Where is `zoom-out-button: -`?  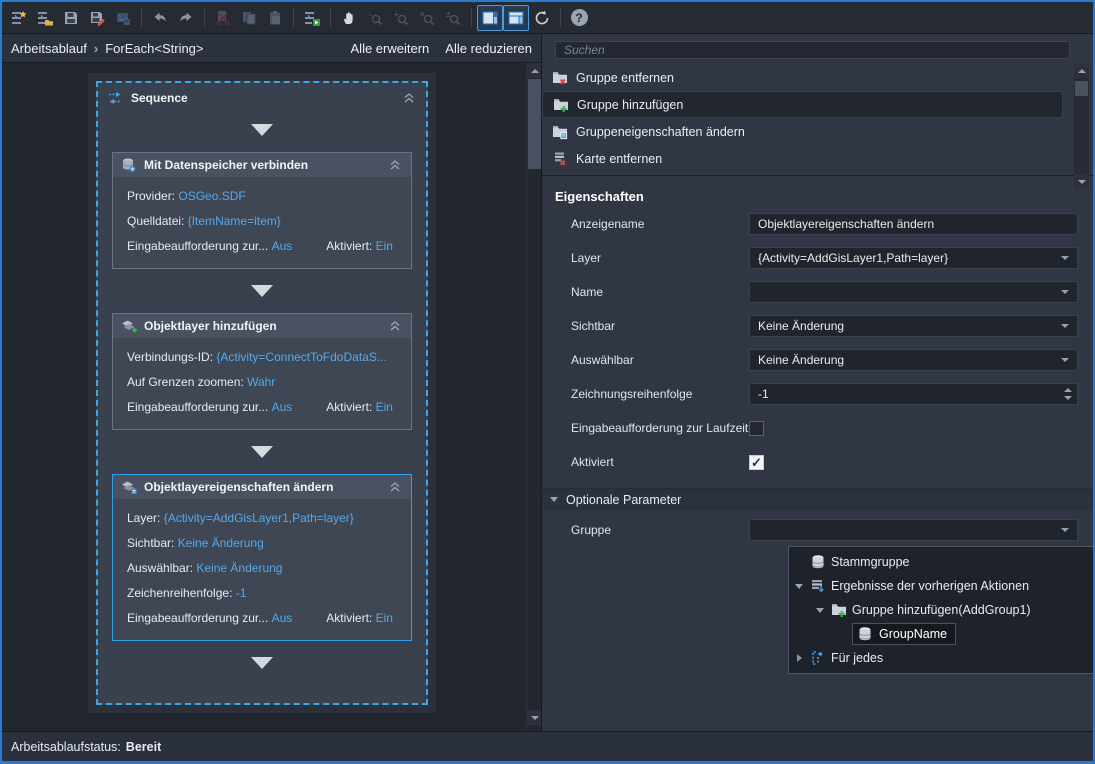
zoom-out-button: - is located at coordinates (375, 18).